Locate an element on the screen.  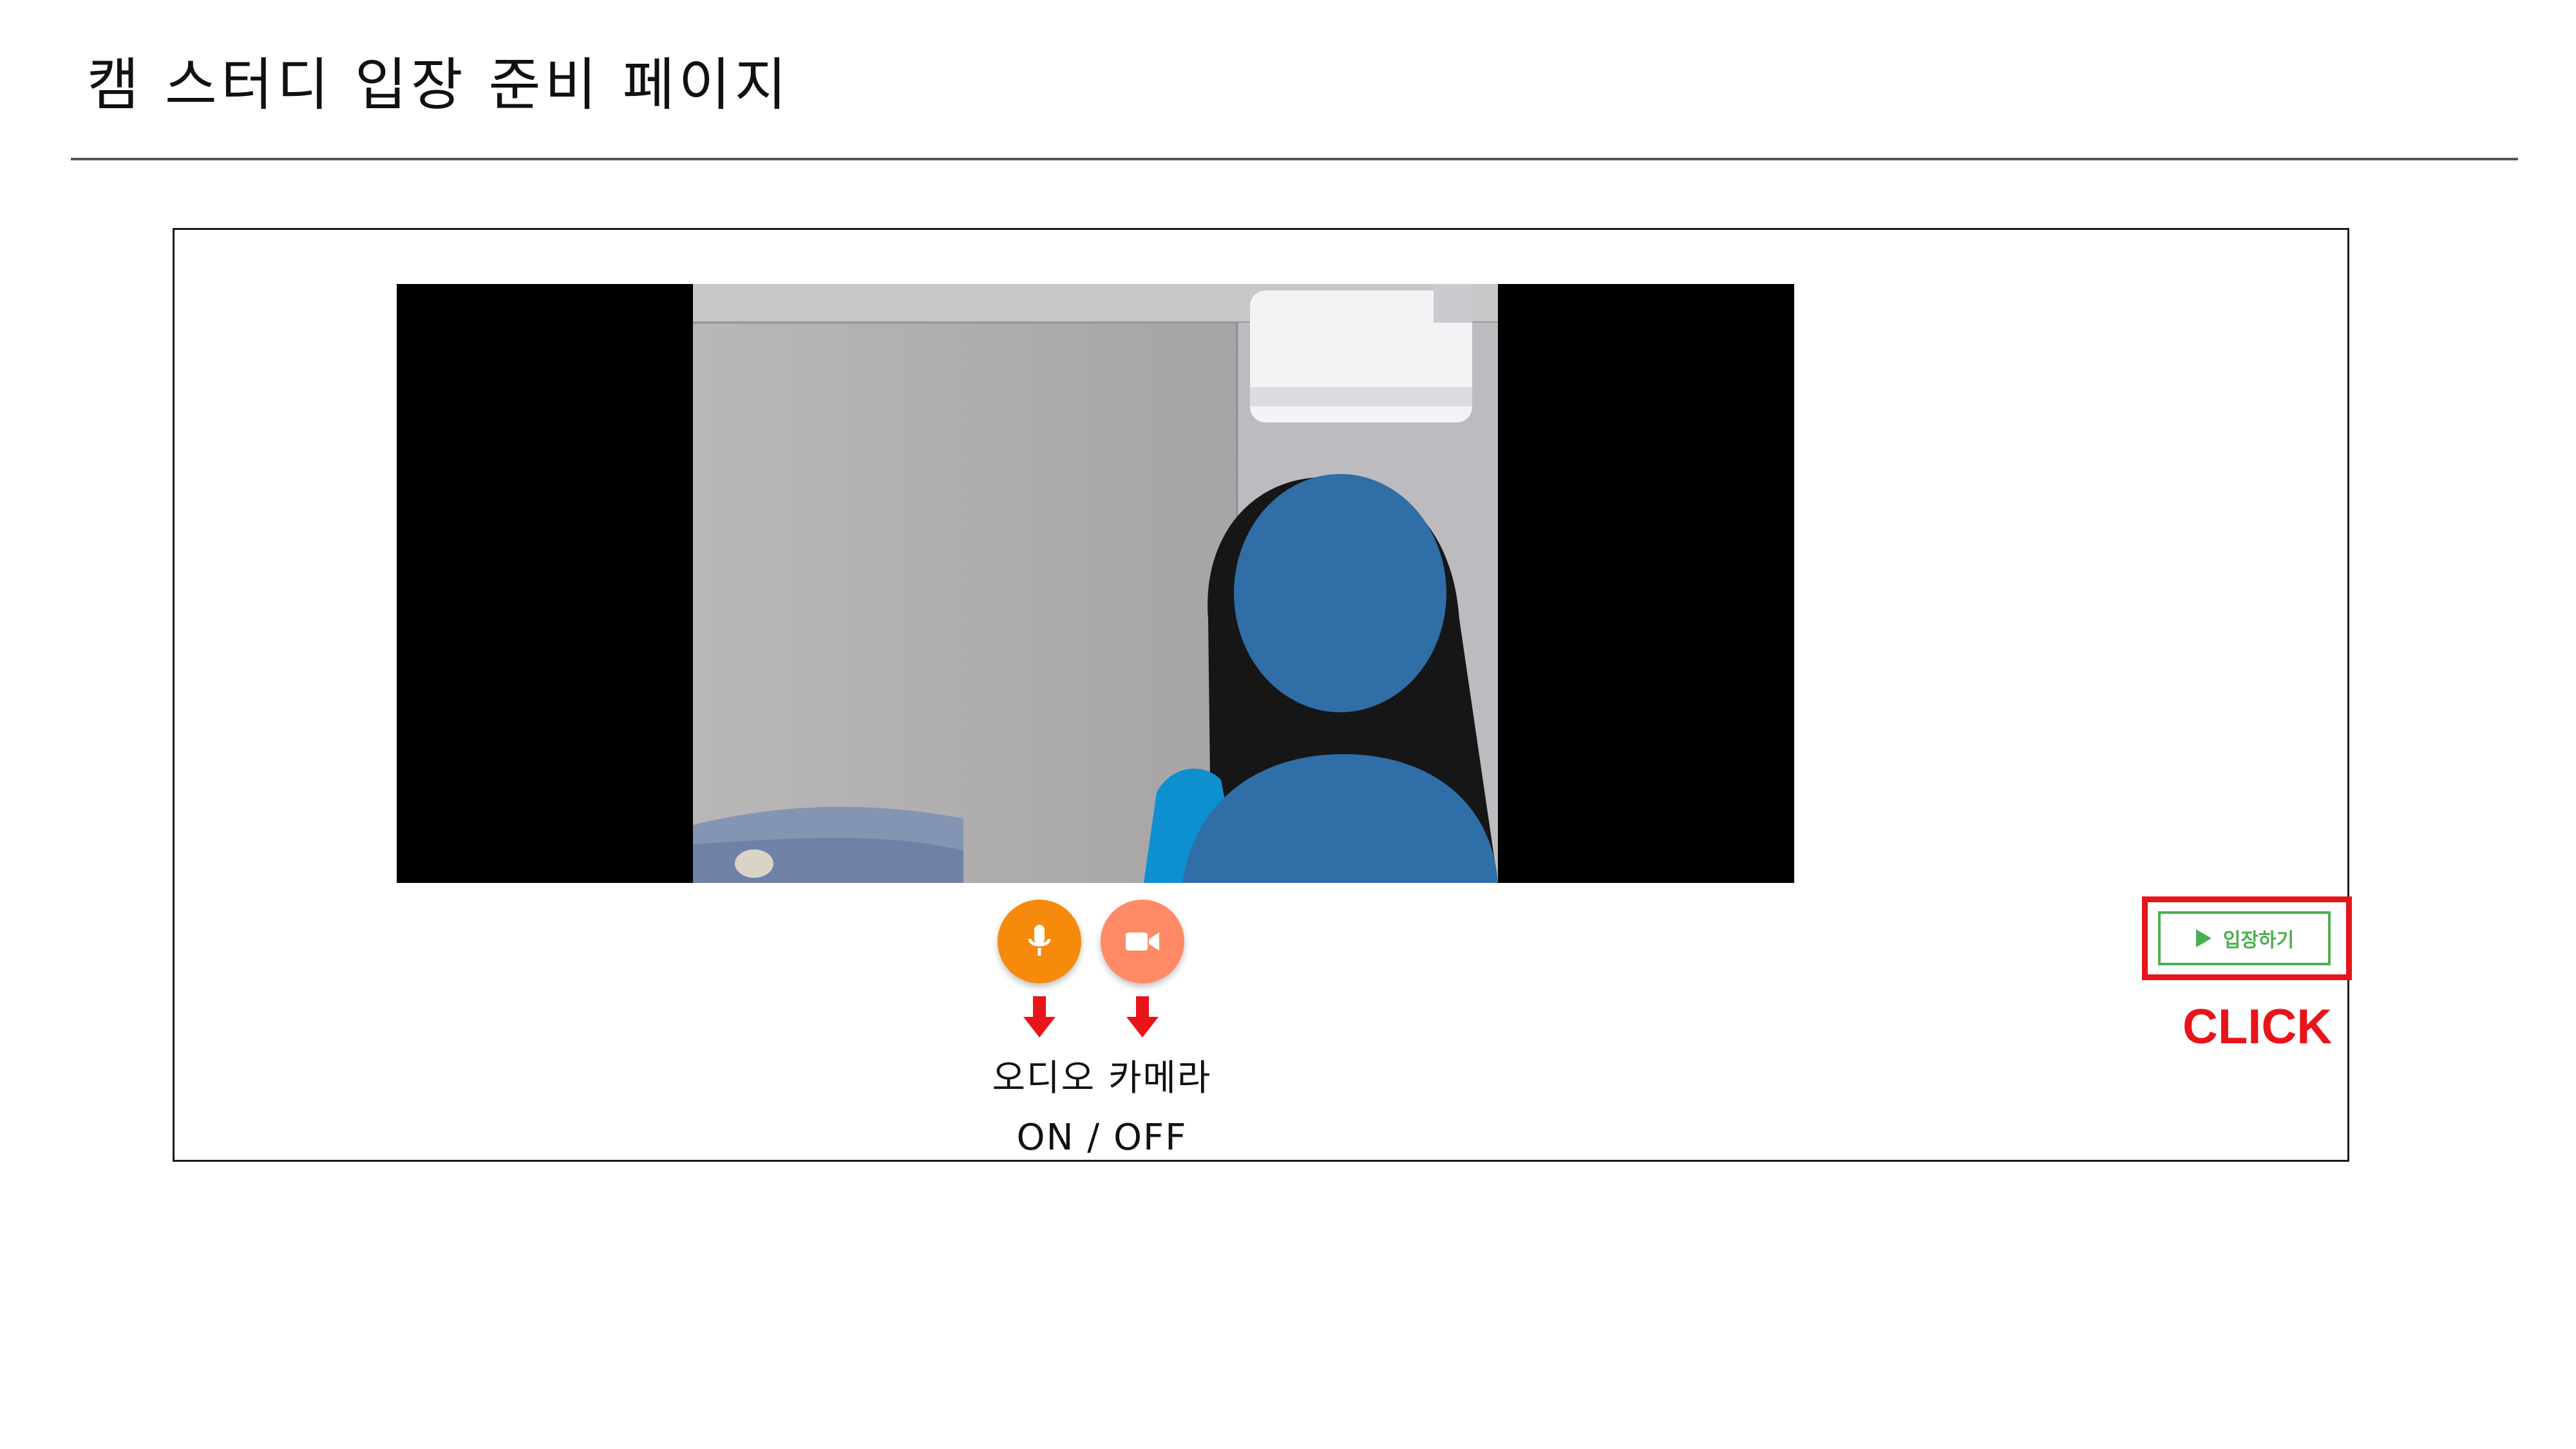
video-camera-icon is located at coordinates (1142, 942).